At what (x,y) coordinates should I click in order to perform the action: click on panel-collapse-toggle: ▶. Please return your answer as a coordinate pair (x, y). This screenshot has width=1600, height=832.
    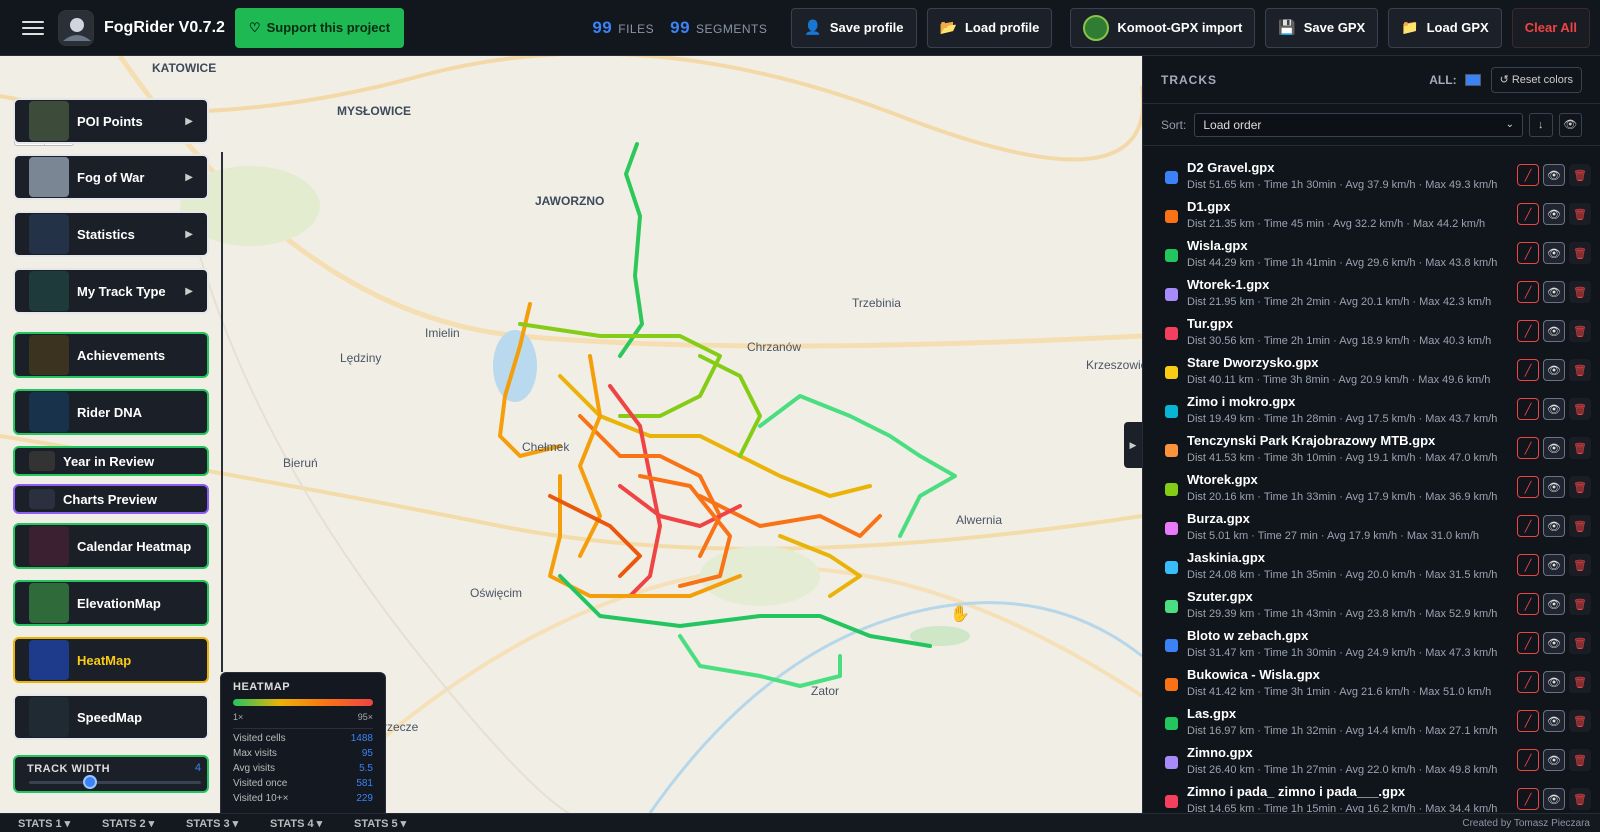
    Looking at the image, I should click on (1133, 445).